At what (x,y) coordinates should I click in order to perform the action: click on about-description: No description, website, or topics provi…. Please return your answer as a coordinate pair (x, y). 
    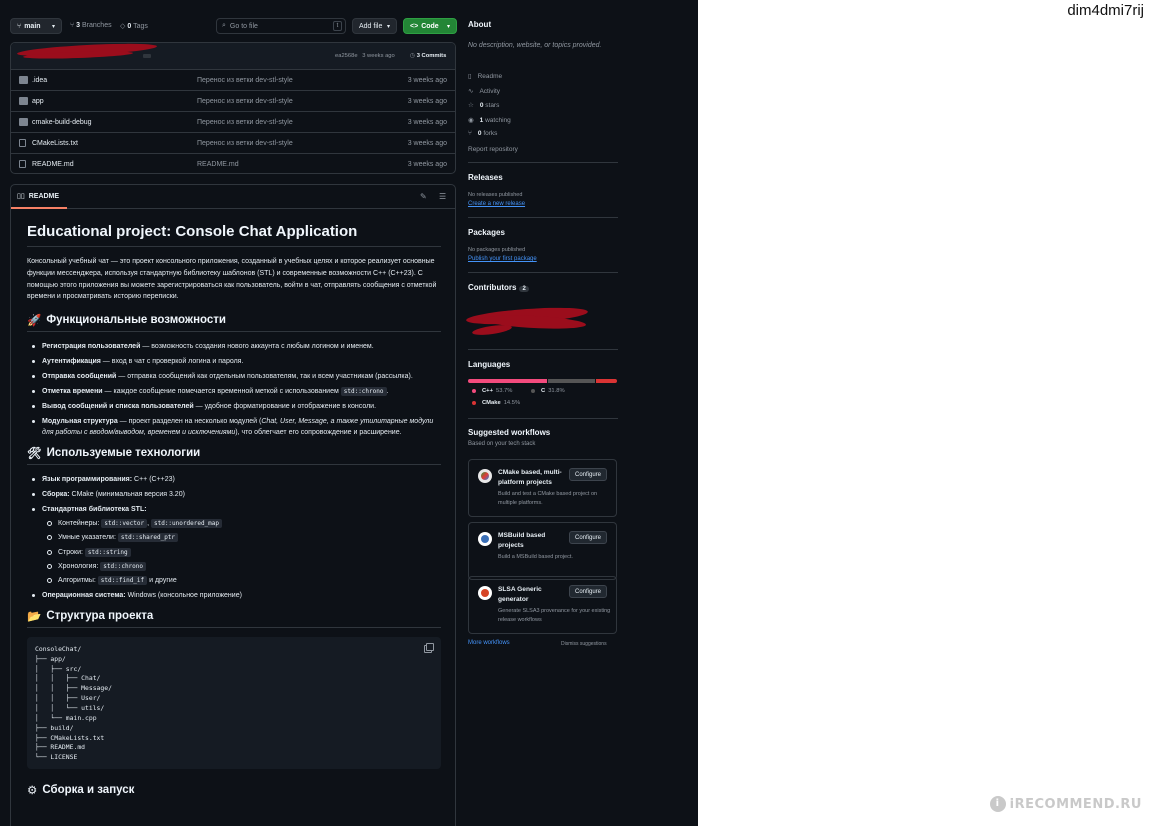
    Looking at the image, I should click on (535, 45).